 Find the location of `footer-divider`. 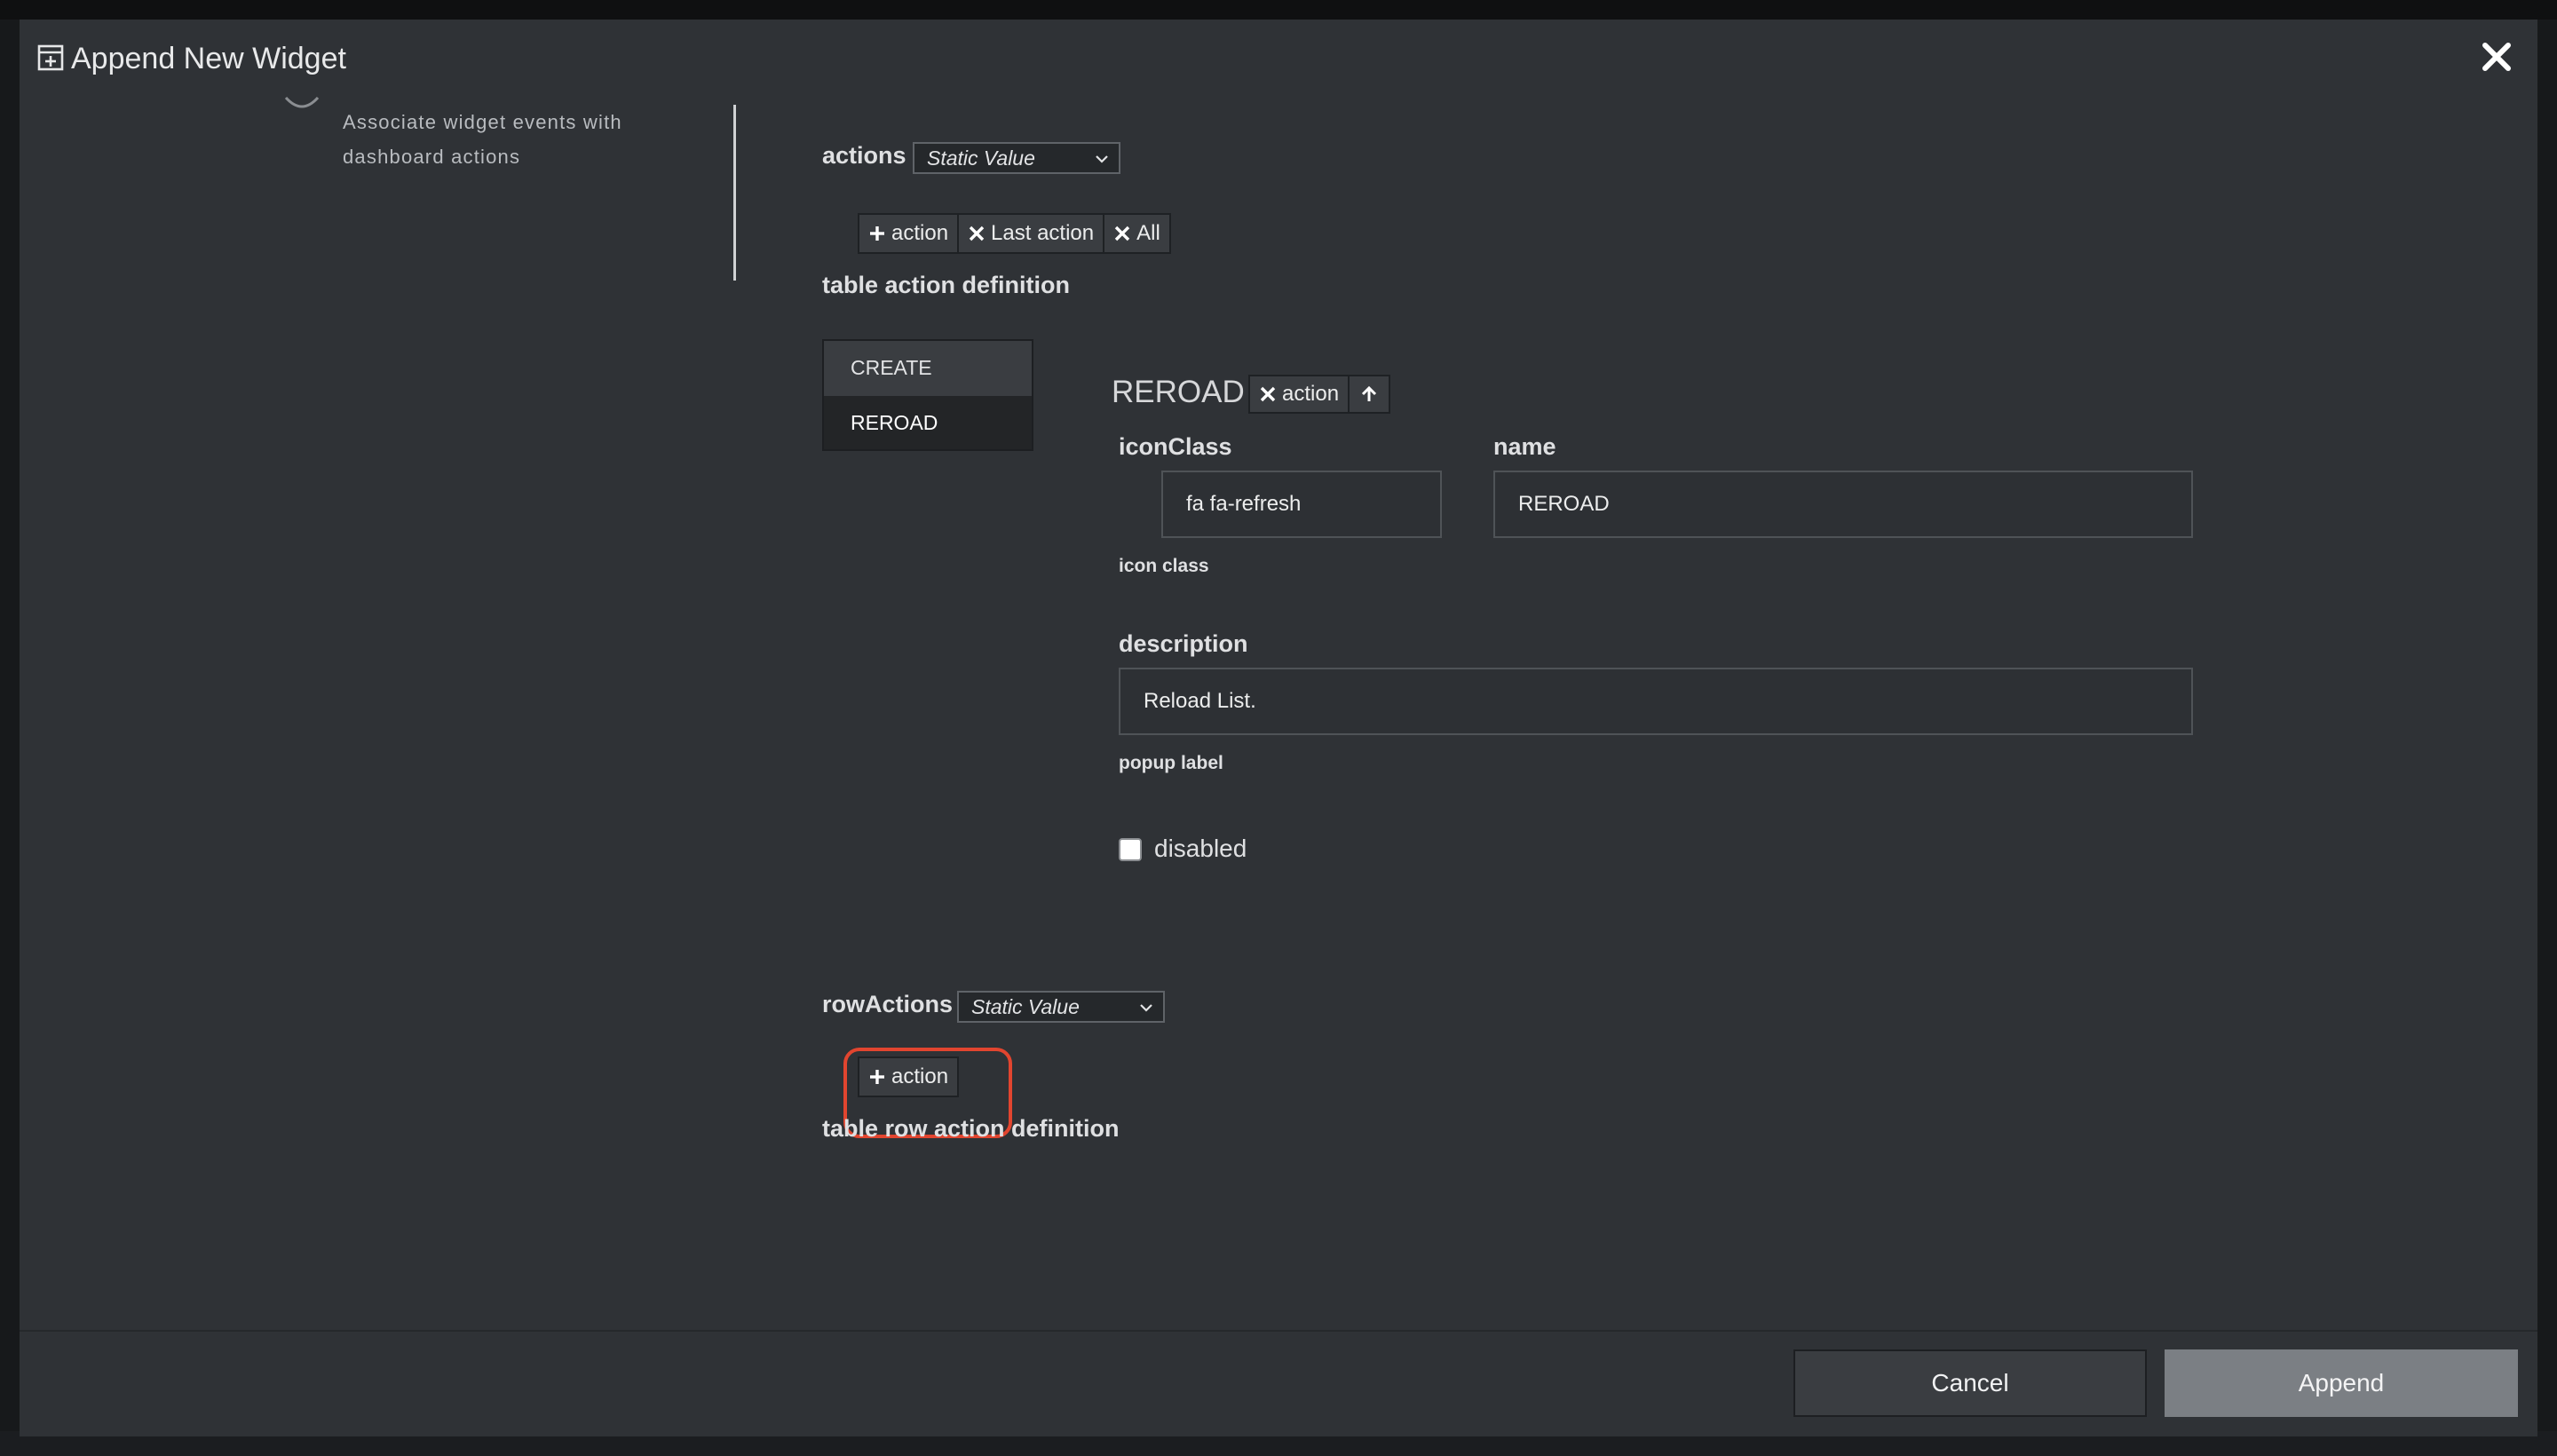

footer-divider is located at coordinates (1278, 1331).